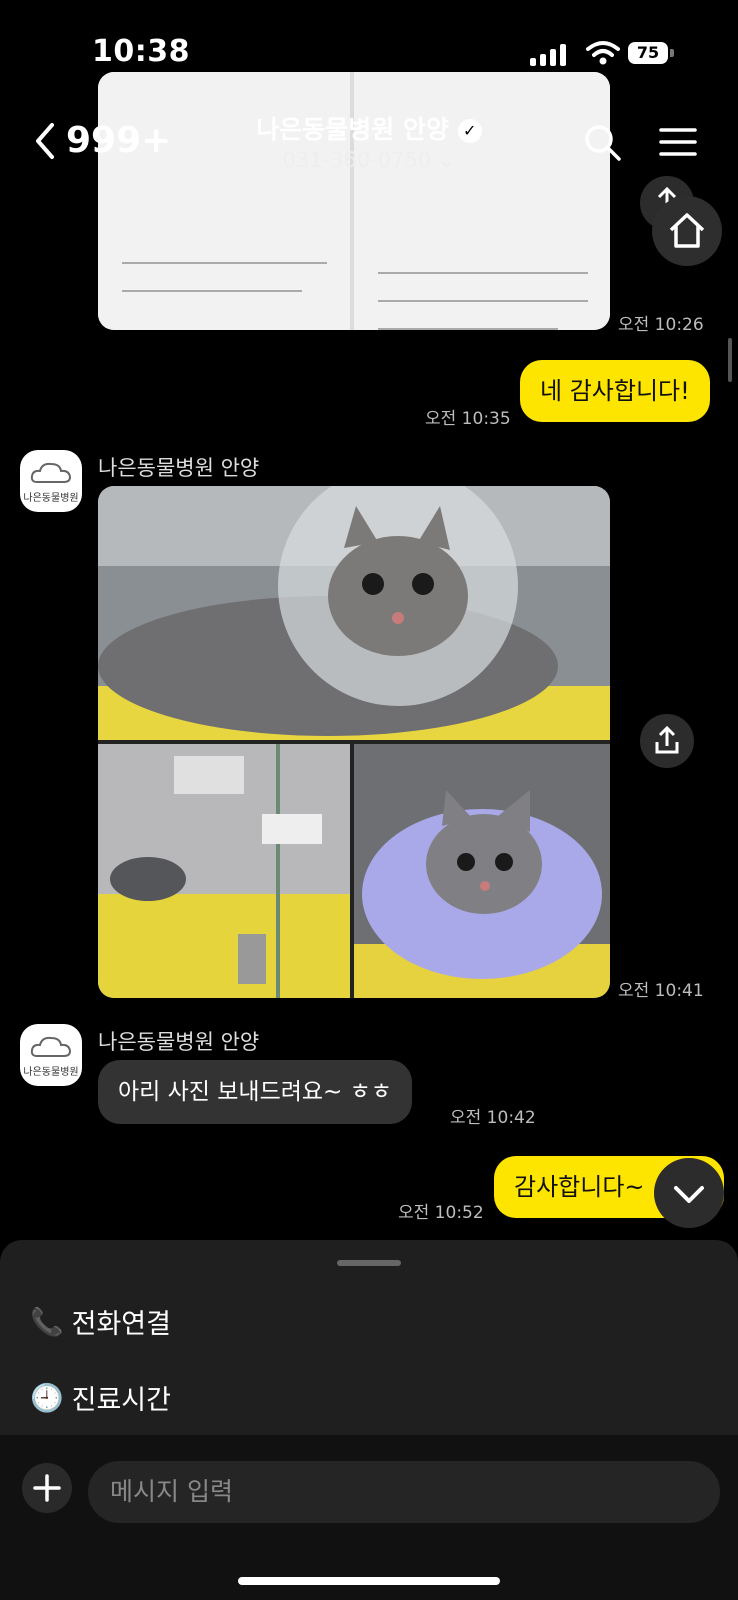 This screenshot has height=1600, width=738. Describe the element at coordinates (678, 142) in the screenshot. I see `menu-icon` at that location.